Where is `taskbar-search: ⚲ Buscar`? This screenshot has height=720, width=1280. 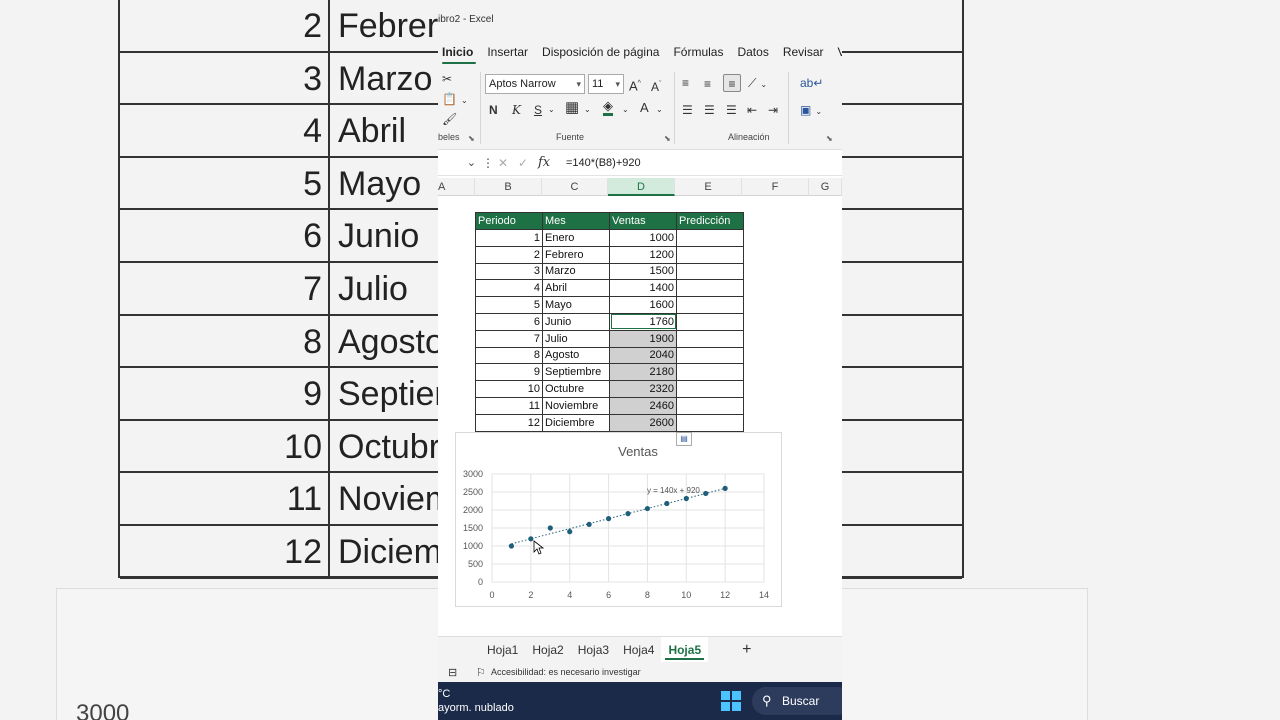
taskbar-search: ⚲ Buscar is located at coordinates (797, 701).